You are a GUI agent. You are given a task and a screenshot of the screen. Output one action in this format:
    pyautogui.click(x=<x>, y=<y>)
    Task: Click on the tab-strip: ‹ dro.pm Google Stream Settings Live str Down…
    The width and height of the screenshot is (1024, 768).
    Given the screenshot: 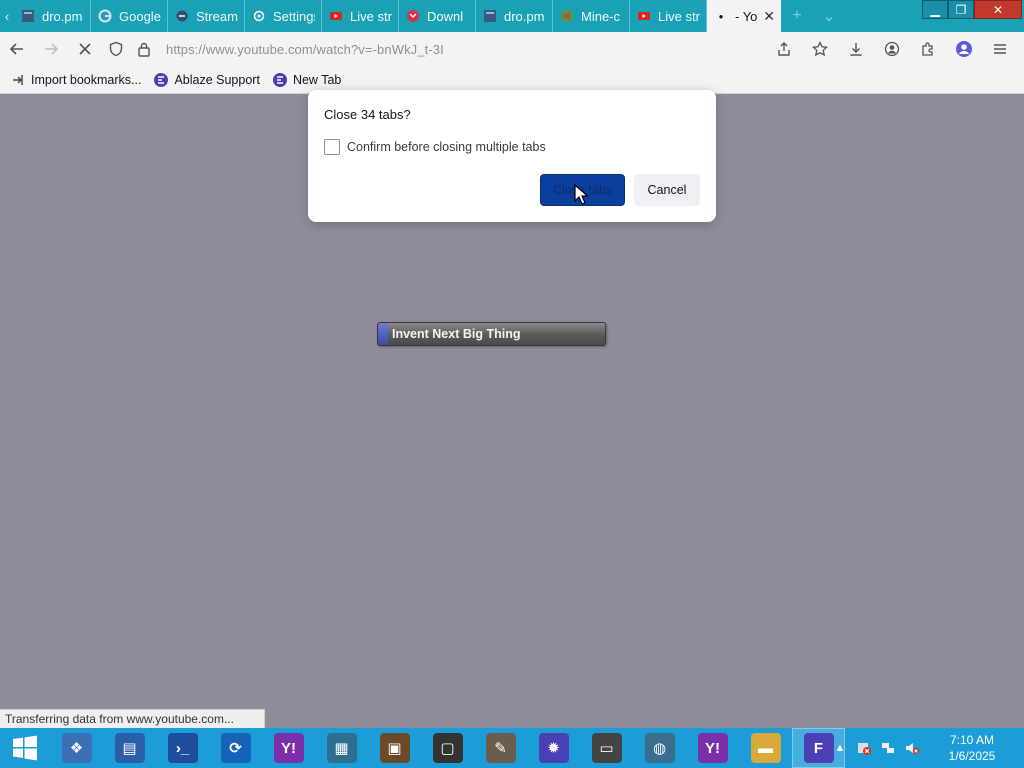 What is the action you would take?
    pyautogui.click(x=512, y=16)
    